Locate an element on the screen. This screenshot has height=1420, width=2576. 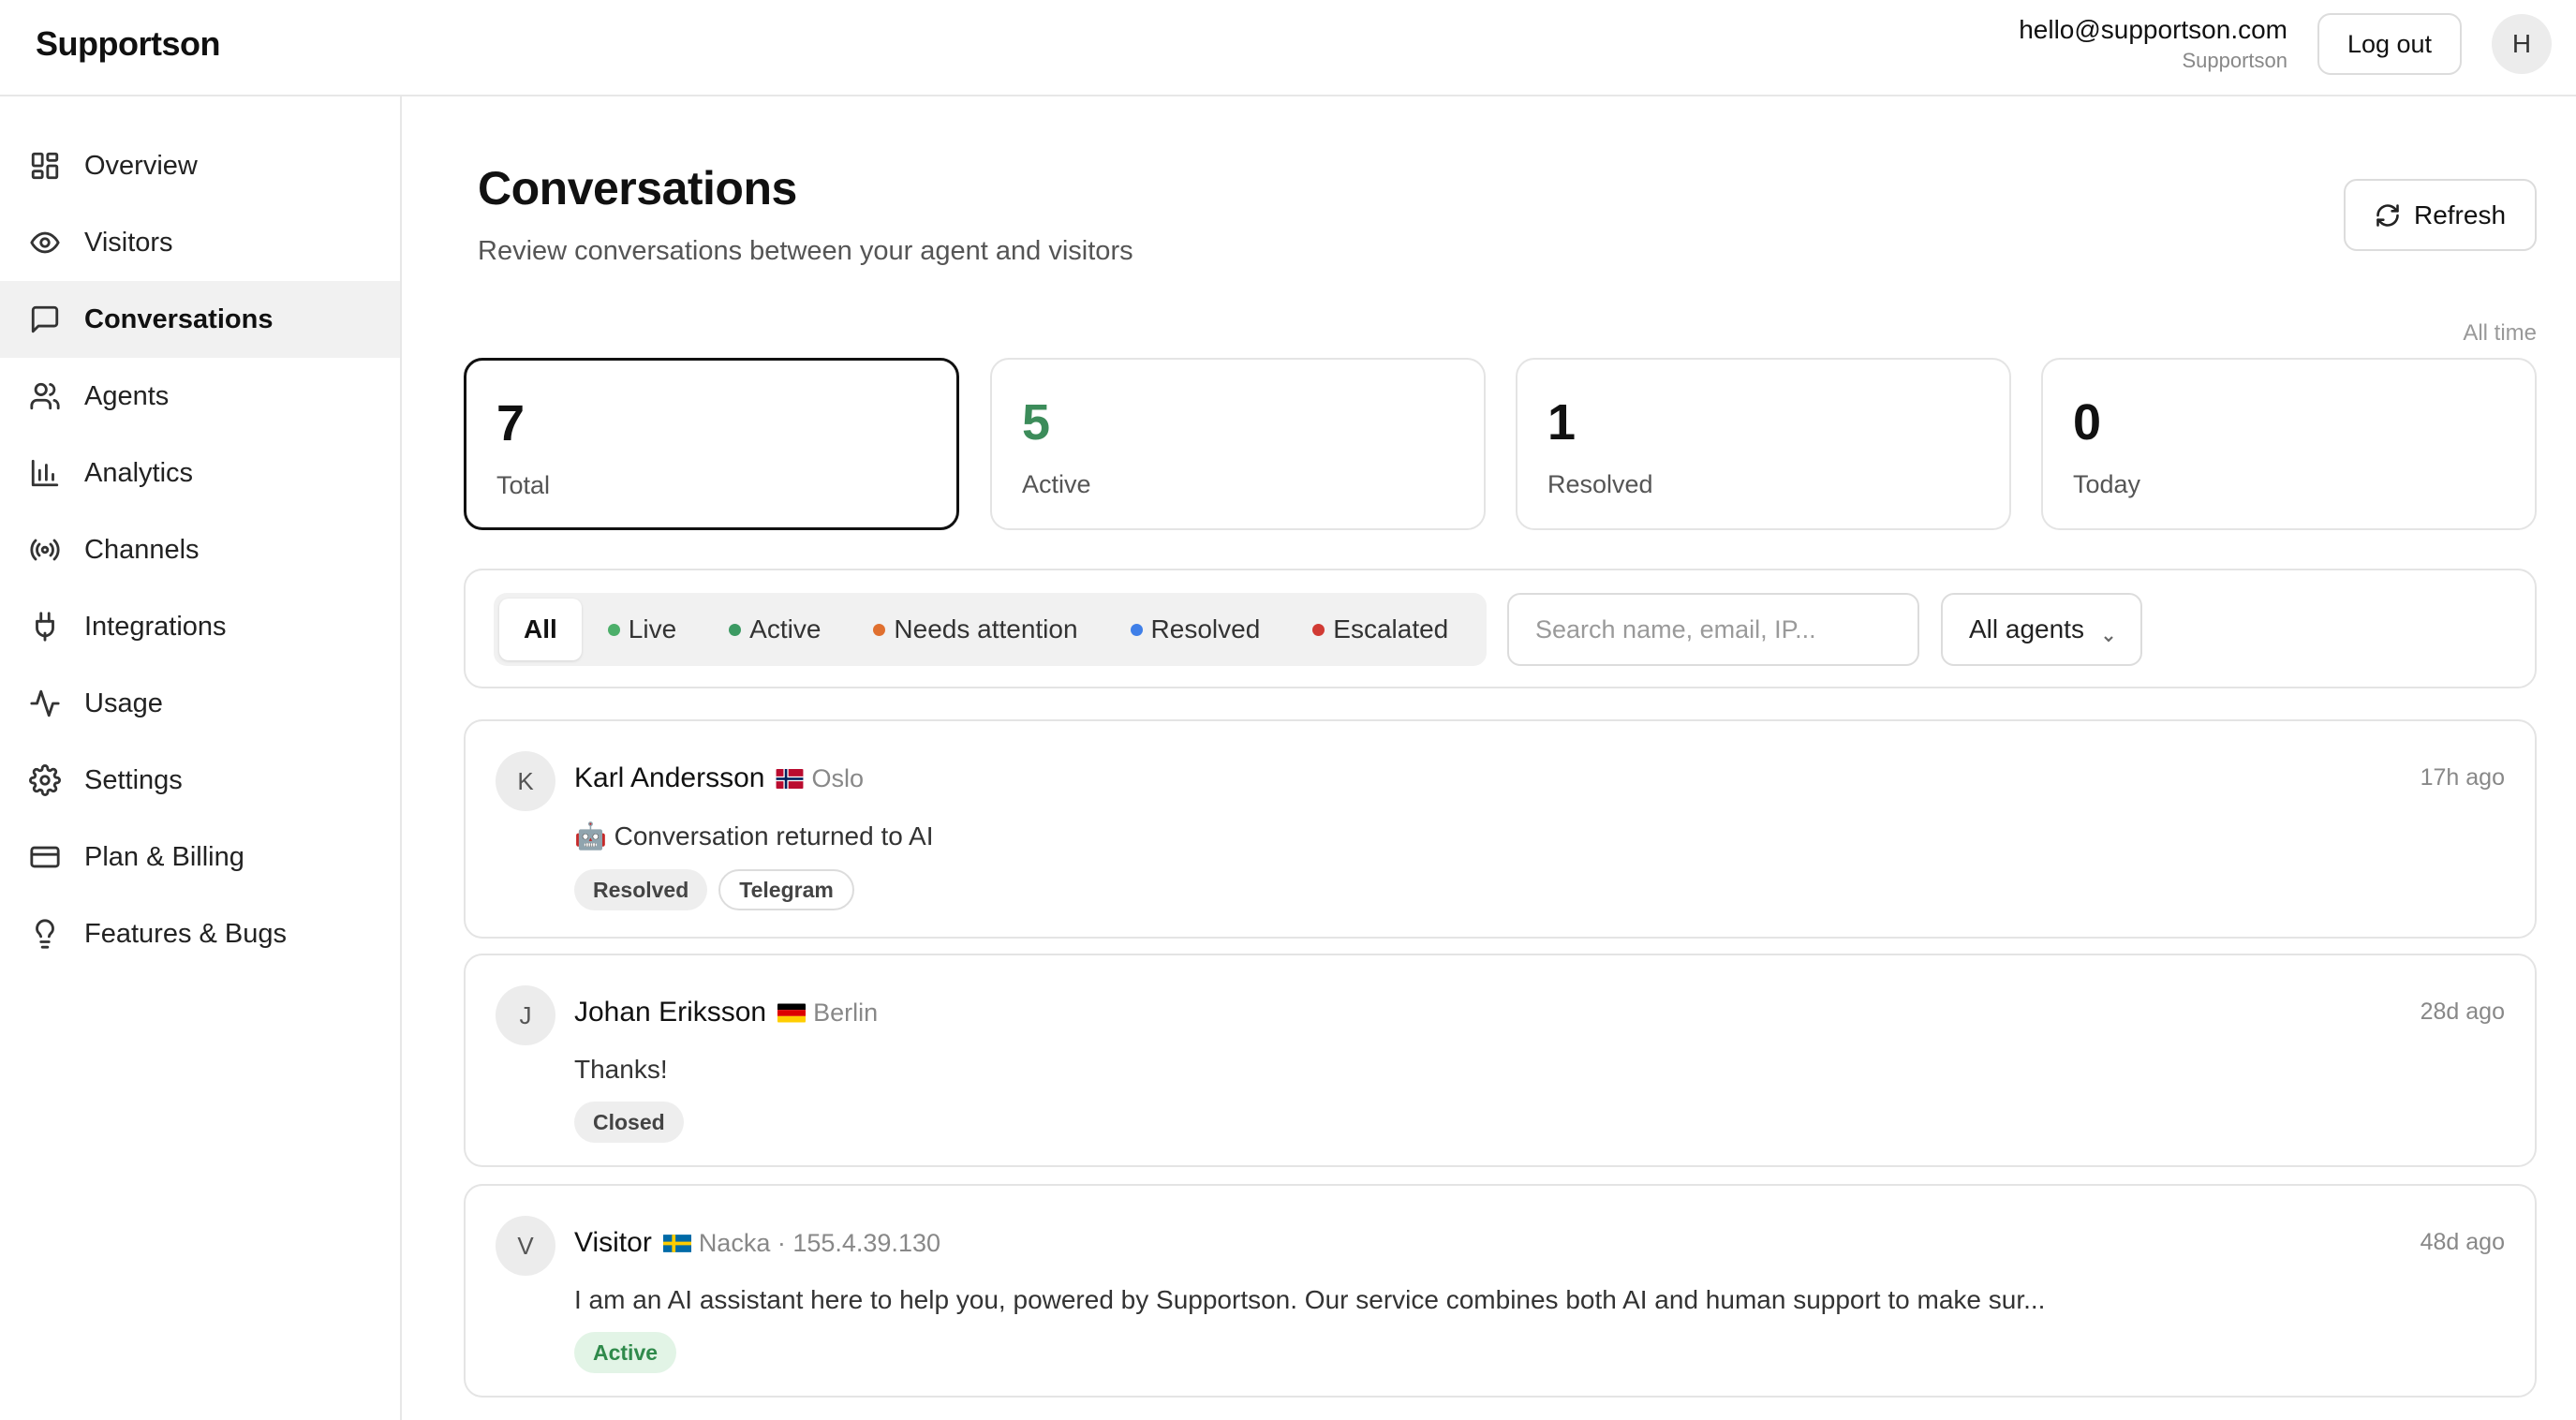
filter-tab-label: Escalated is located at coordinates (1391, 628).